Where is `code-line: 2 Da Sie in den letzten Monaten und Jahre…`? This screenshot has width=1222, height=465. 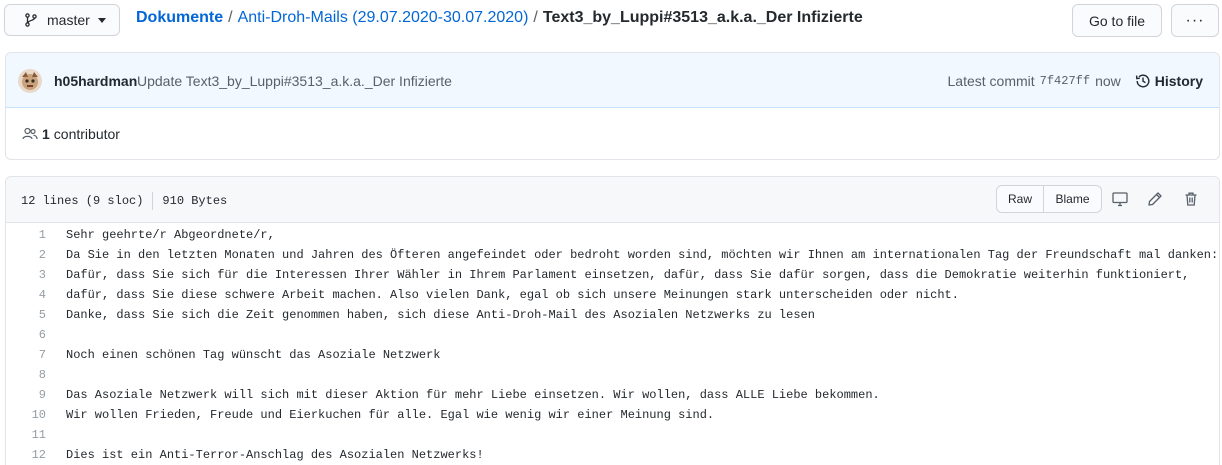
code-line: 2 Da Sie in den letzten Monaten und Jahre… is located at coordinates (612, 255).